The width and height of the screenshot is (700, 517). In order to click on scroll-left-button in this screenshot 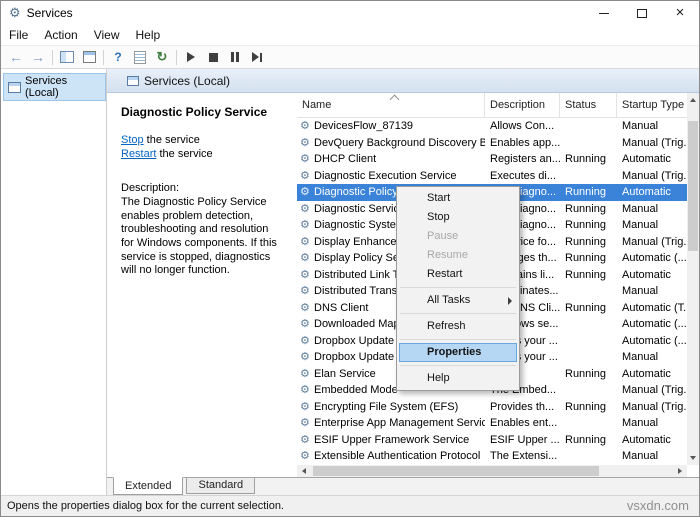, I will do `click(304, 471)`.